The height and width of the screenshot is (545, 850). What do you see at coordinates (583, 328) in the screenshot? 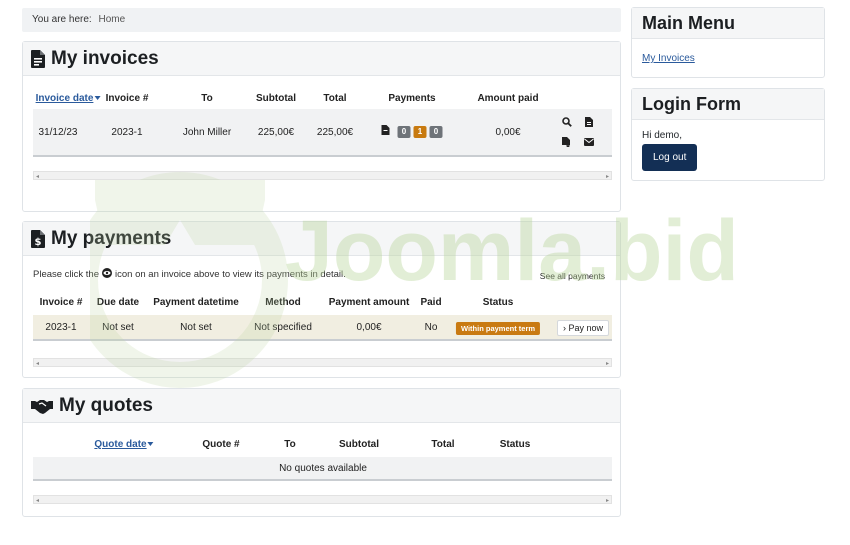
I see `pay-now-button: › Pay now` at bounding box center [583, 328].